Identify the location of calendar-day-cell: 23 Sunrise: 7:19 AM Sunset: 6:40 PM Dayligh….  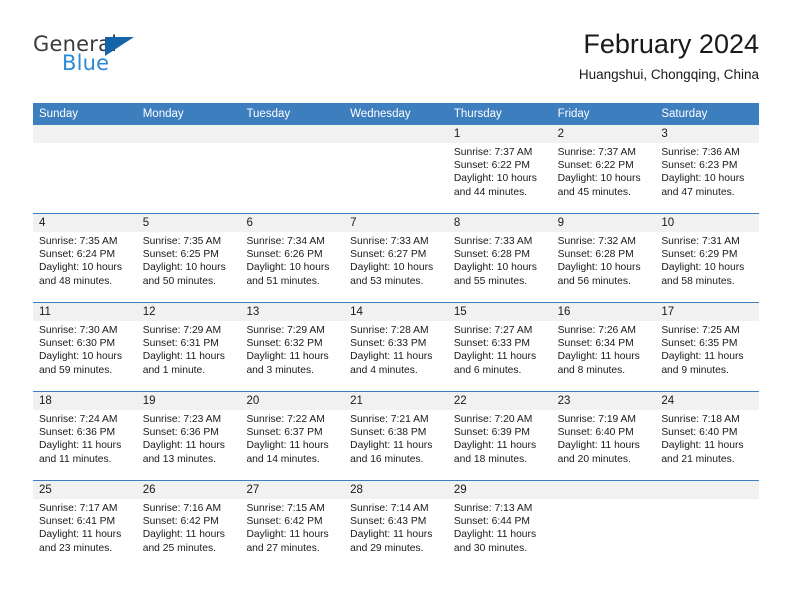
(603, 436).